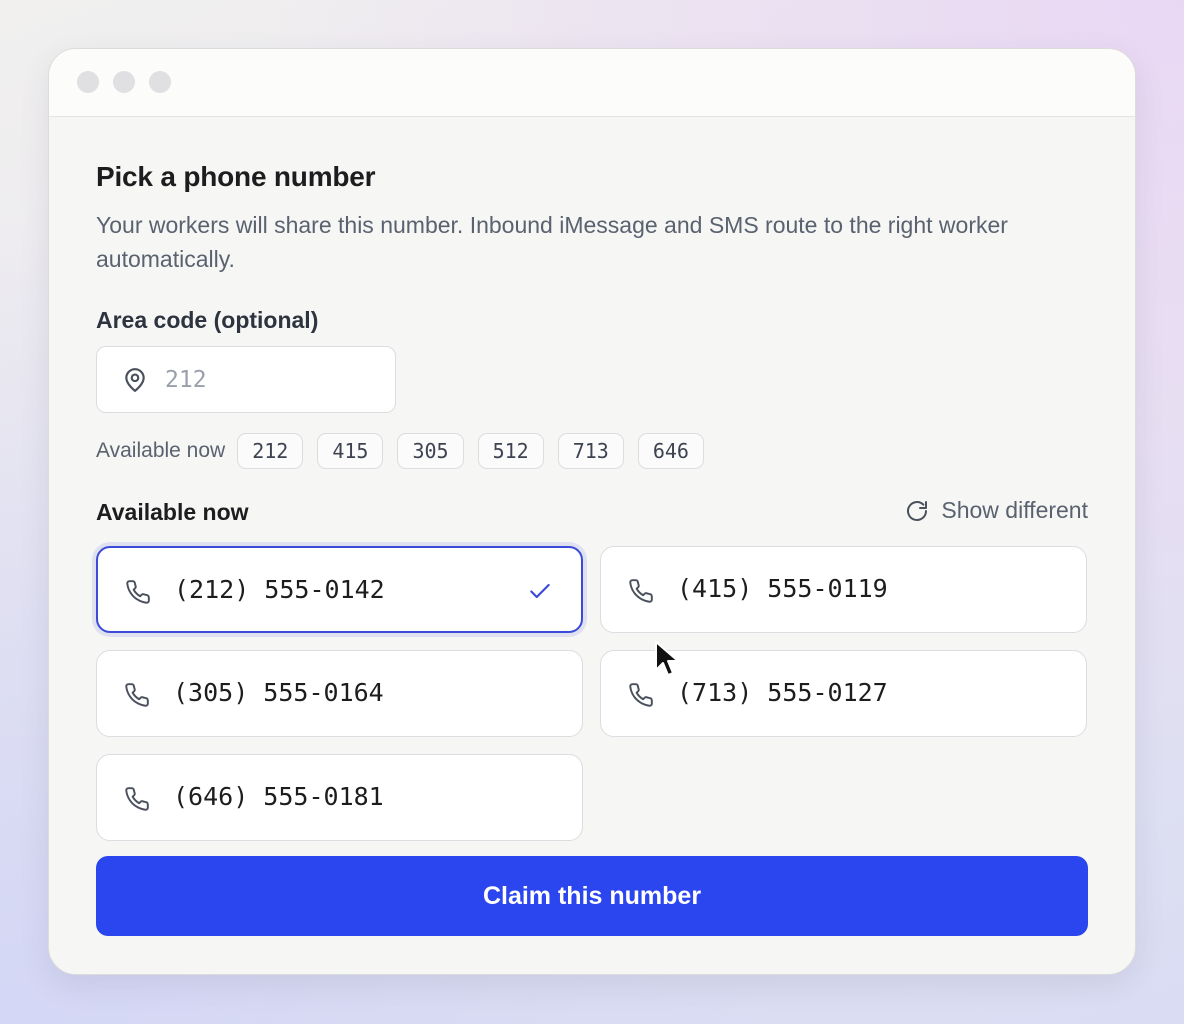  Describe the element at coordinates (172, 512) in the screenshot. I see `numbers-section-label: Available now` at that location.